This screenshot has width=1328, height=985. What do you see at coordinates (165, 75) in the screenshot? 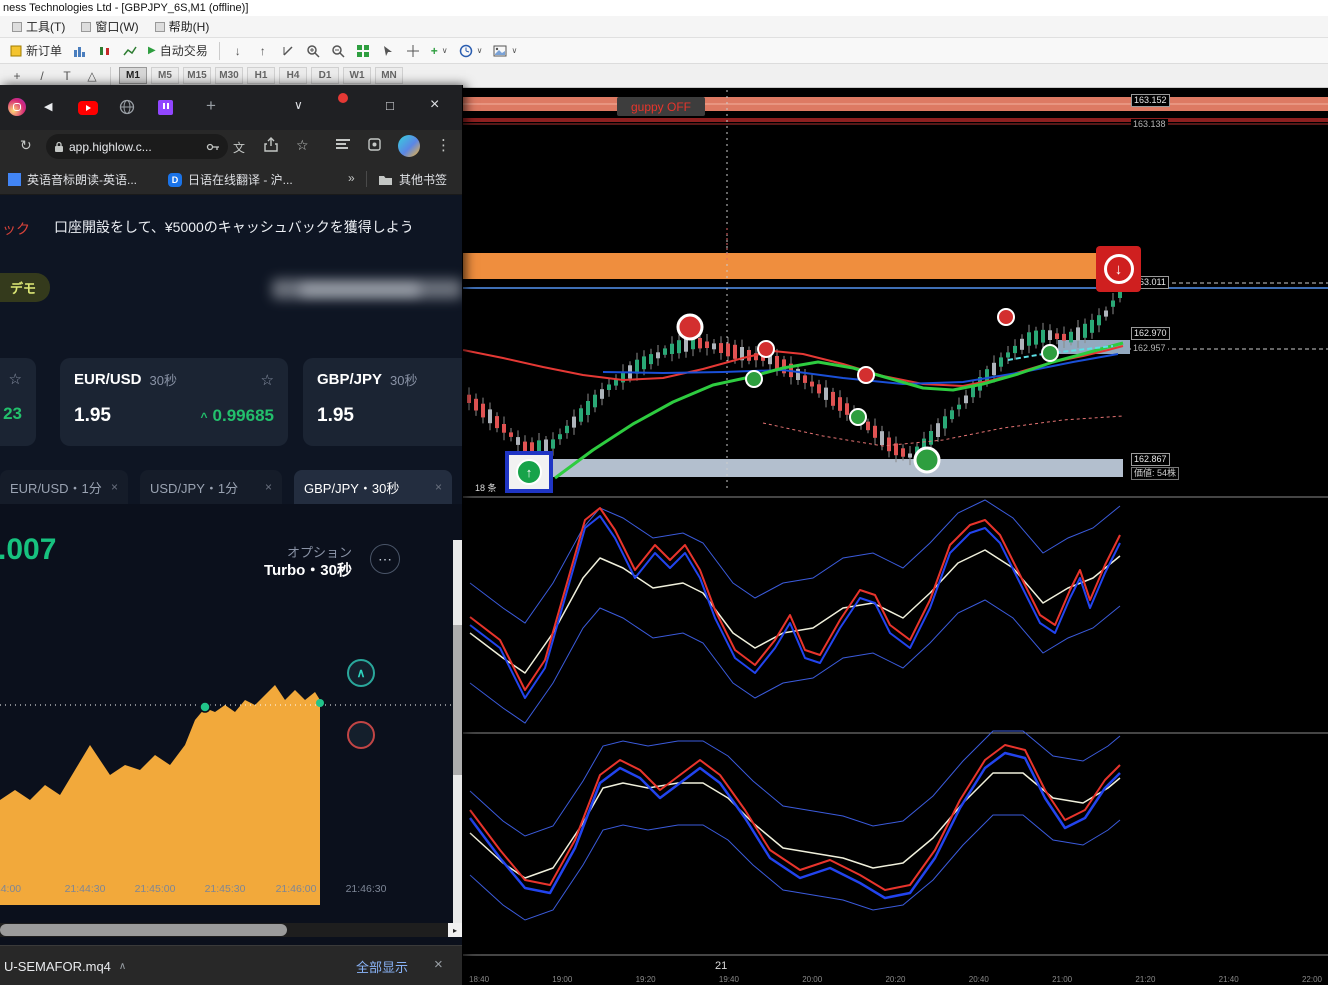
I see `timeframe-m5: M5` at bounding box center [165, 75].